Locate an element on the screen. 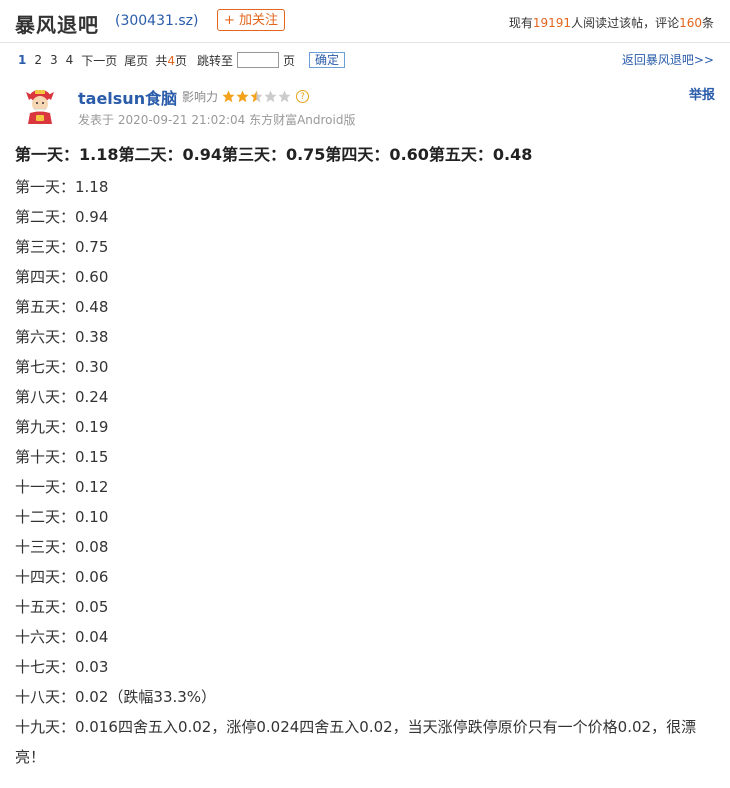 The image size is (730, 788). post-line: 十五天：0.05 is located at coordinates (62, 607).